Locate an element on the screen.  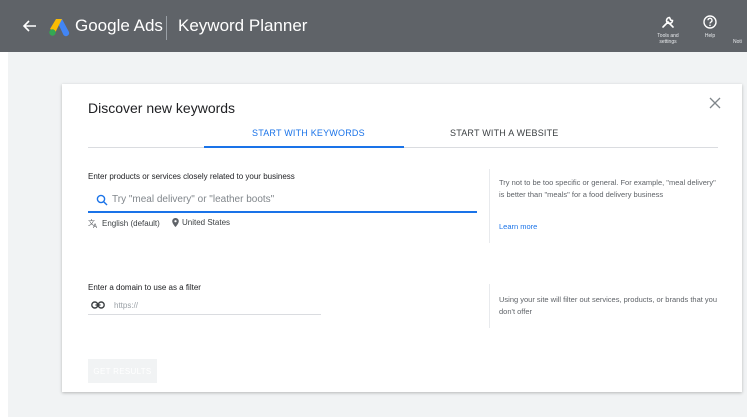
active-tab-indicator is located at coordinates (304, 147).